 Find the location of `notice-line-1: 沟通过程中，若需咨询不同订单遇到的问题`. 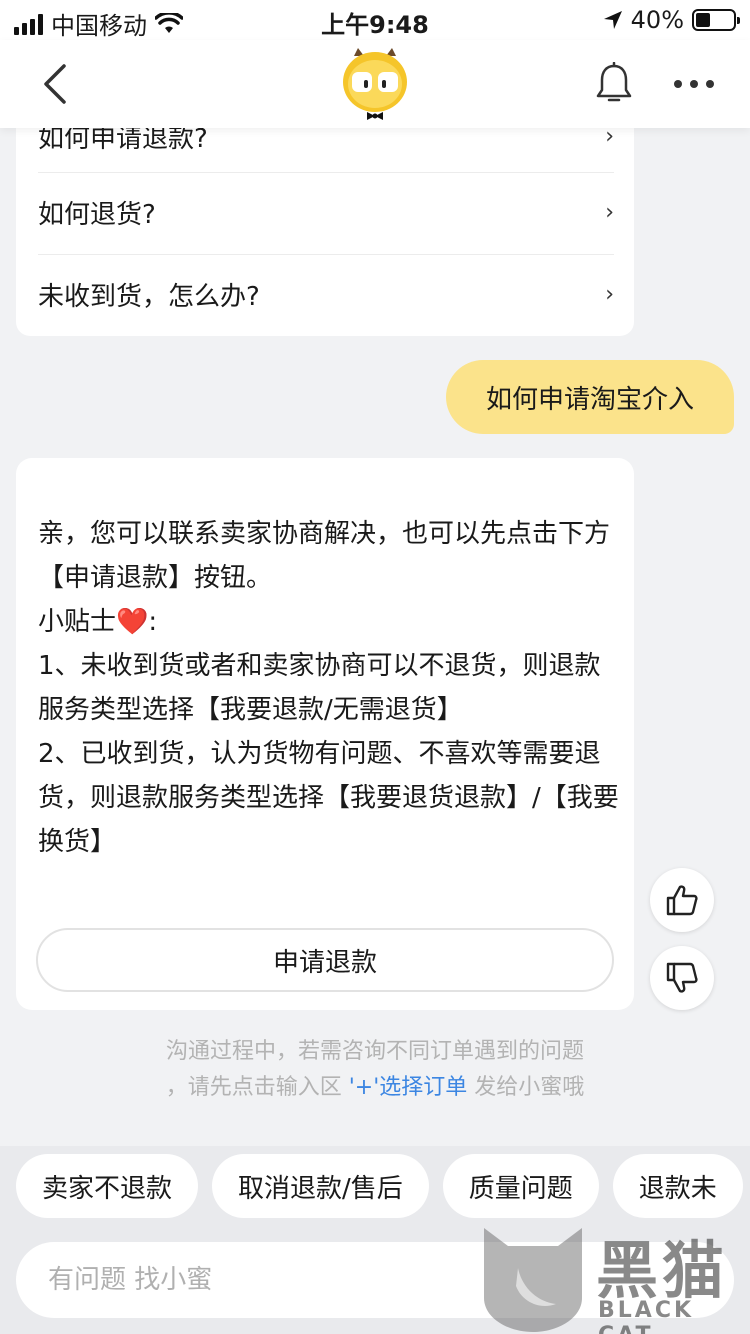

notice-line-1: 沟通过程中，若需咨询不同订单遇到的问题 is located at coordinates (374, 1051).